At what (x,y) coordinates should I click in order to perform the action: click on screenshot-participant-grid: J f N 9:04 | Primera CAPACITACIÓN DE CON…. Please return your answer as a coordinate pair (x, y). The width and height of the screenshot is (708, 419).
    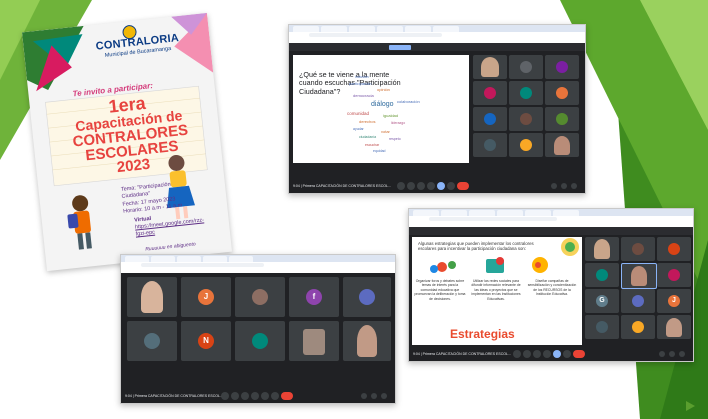
    Looking at the image, I should click on (258, 329).